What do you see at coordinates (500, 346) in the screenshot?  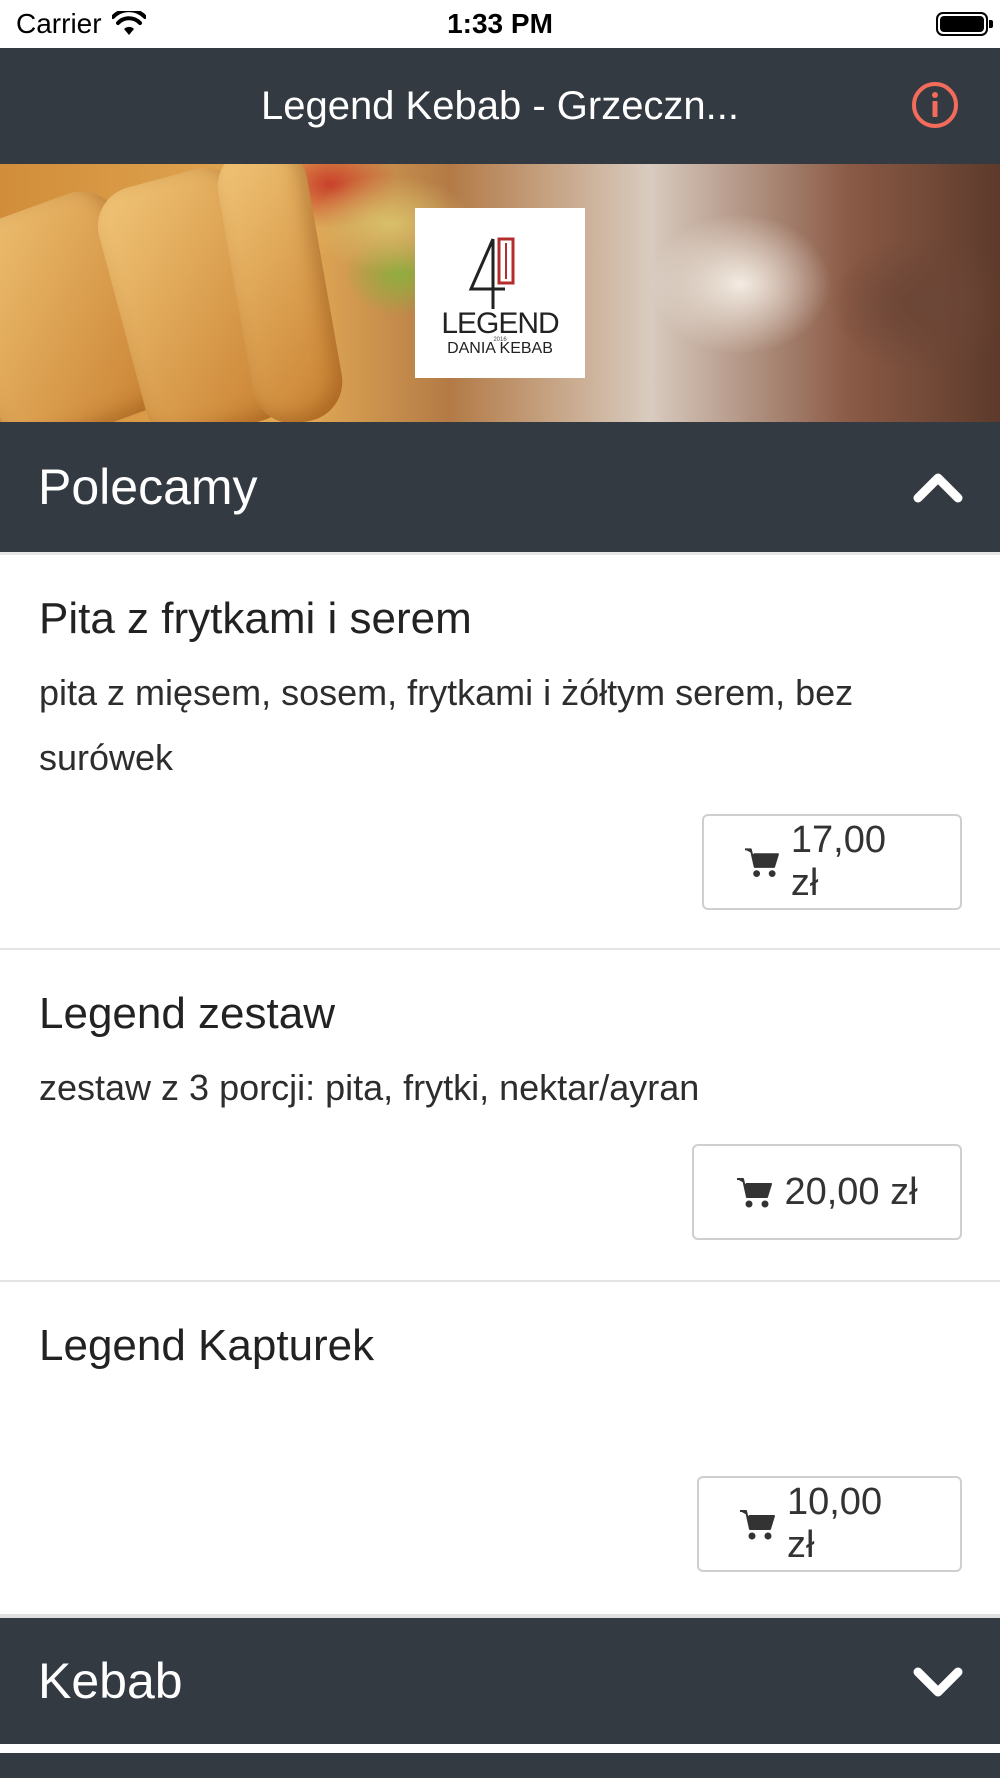 I see `logo-tagline: DANIA KEBAB` at bounding box center [500, 346].